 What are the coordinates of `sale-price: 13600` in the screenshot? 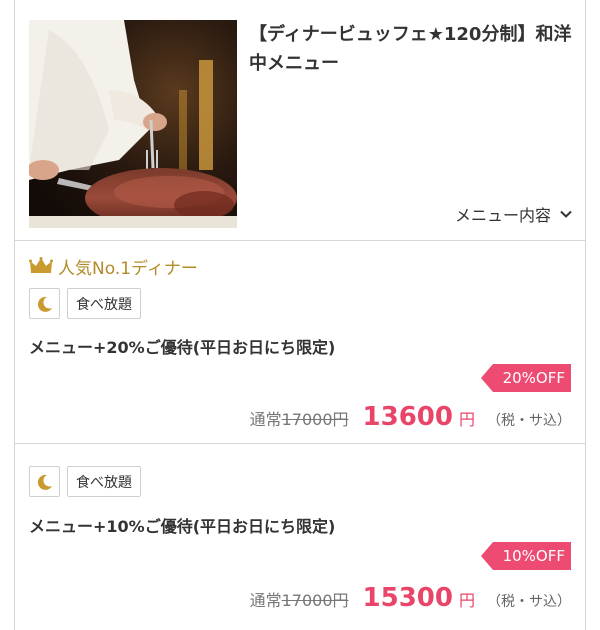 It's located at (407, 417).